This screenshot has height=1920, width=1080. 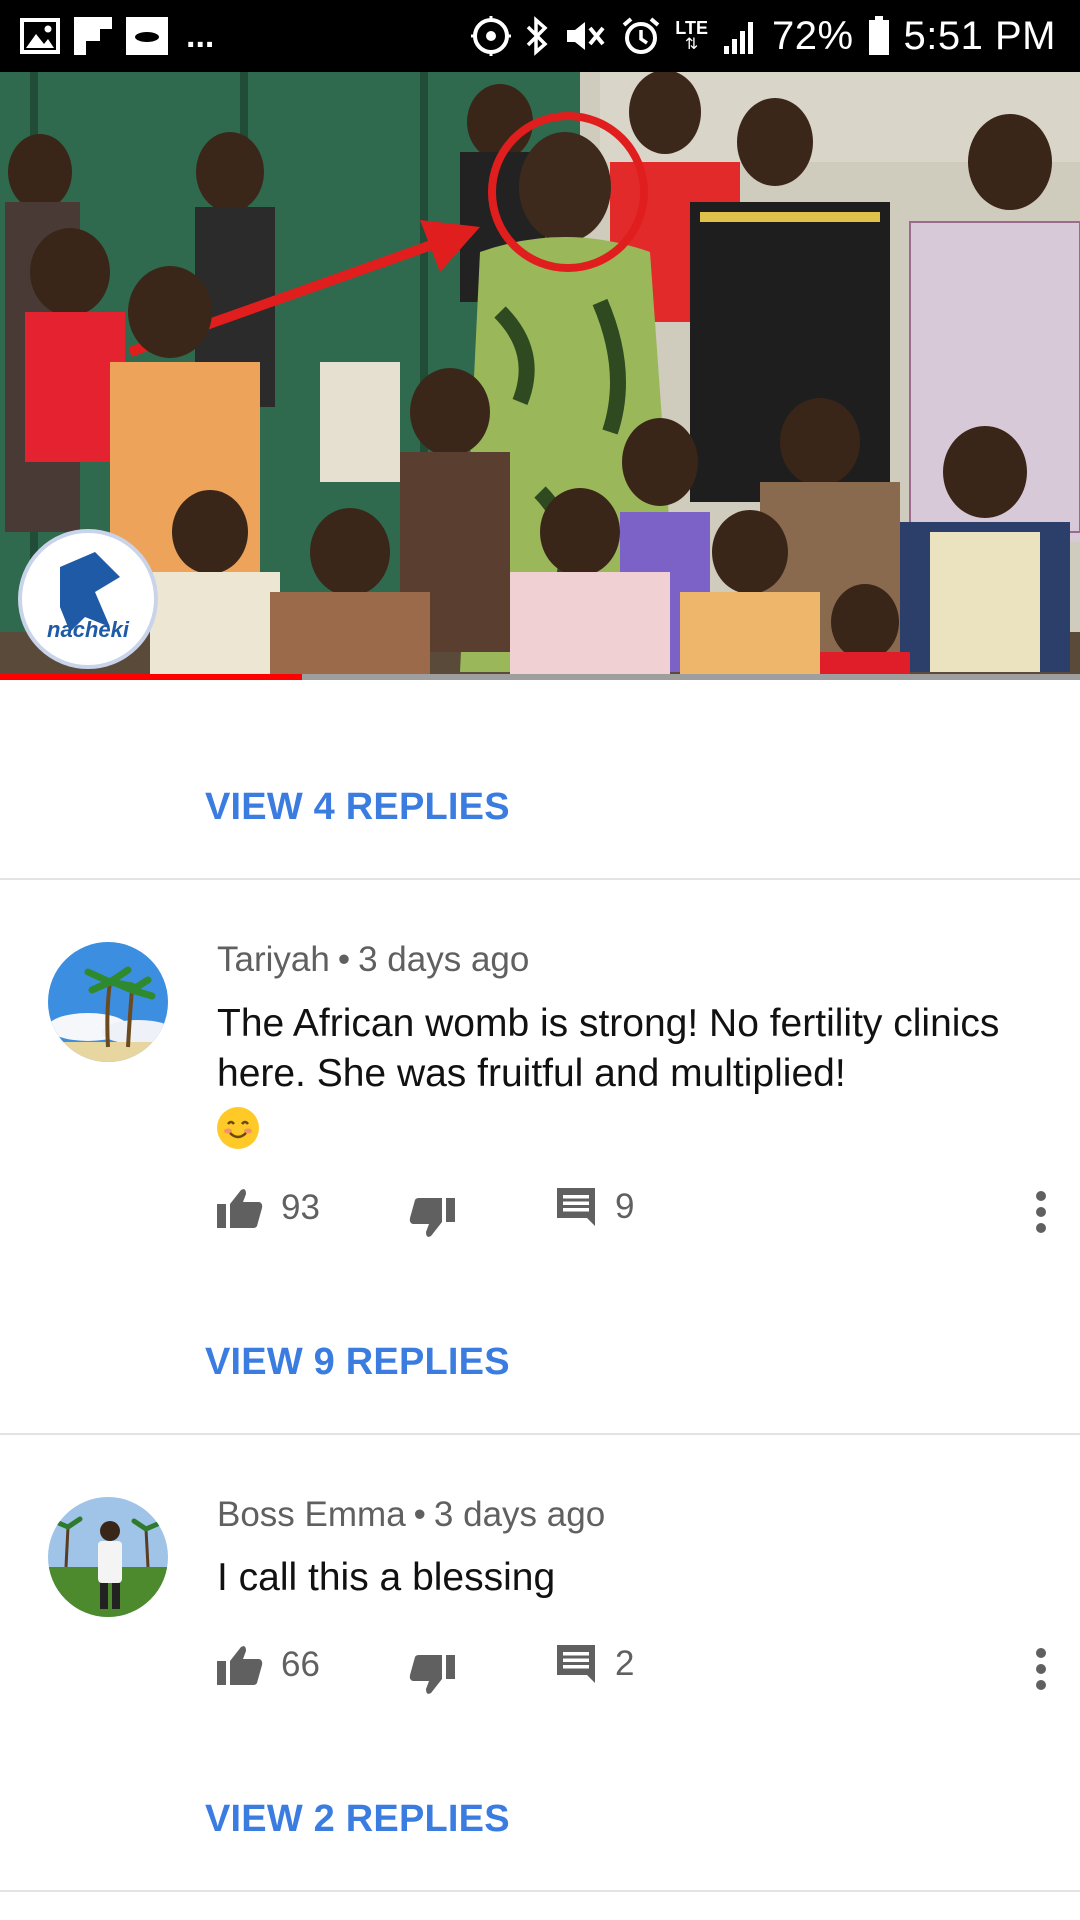 I want to click on view-replies-link: VIEW 2 REPLIES, so click(x=357, y=1819).